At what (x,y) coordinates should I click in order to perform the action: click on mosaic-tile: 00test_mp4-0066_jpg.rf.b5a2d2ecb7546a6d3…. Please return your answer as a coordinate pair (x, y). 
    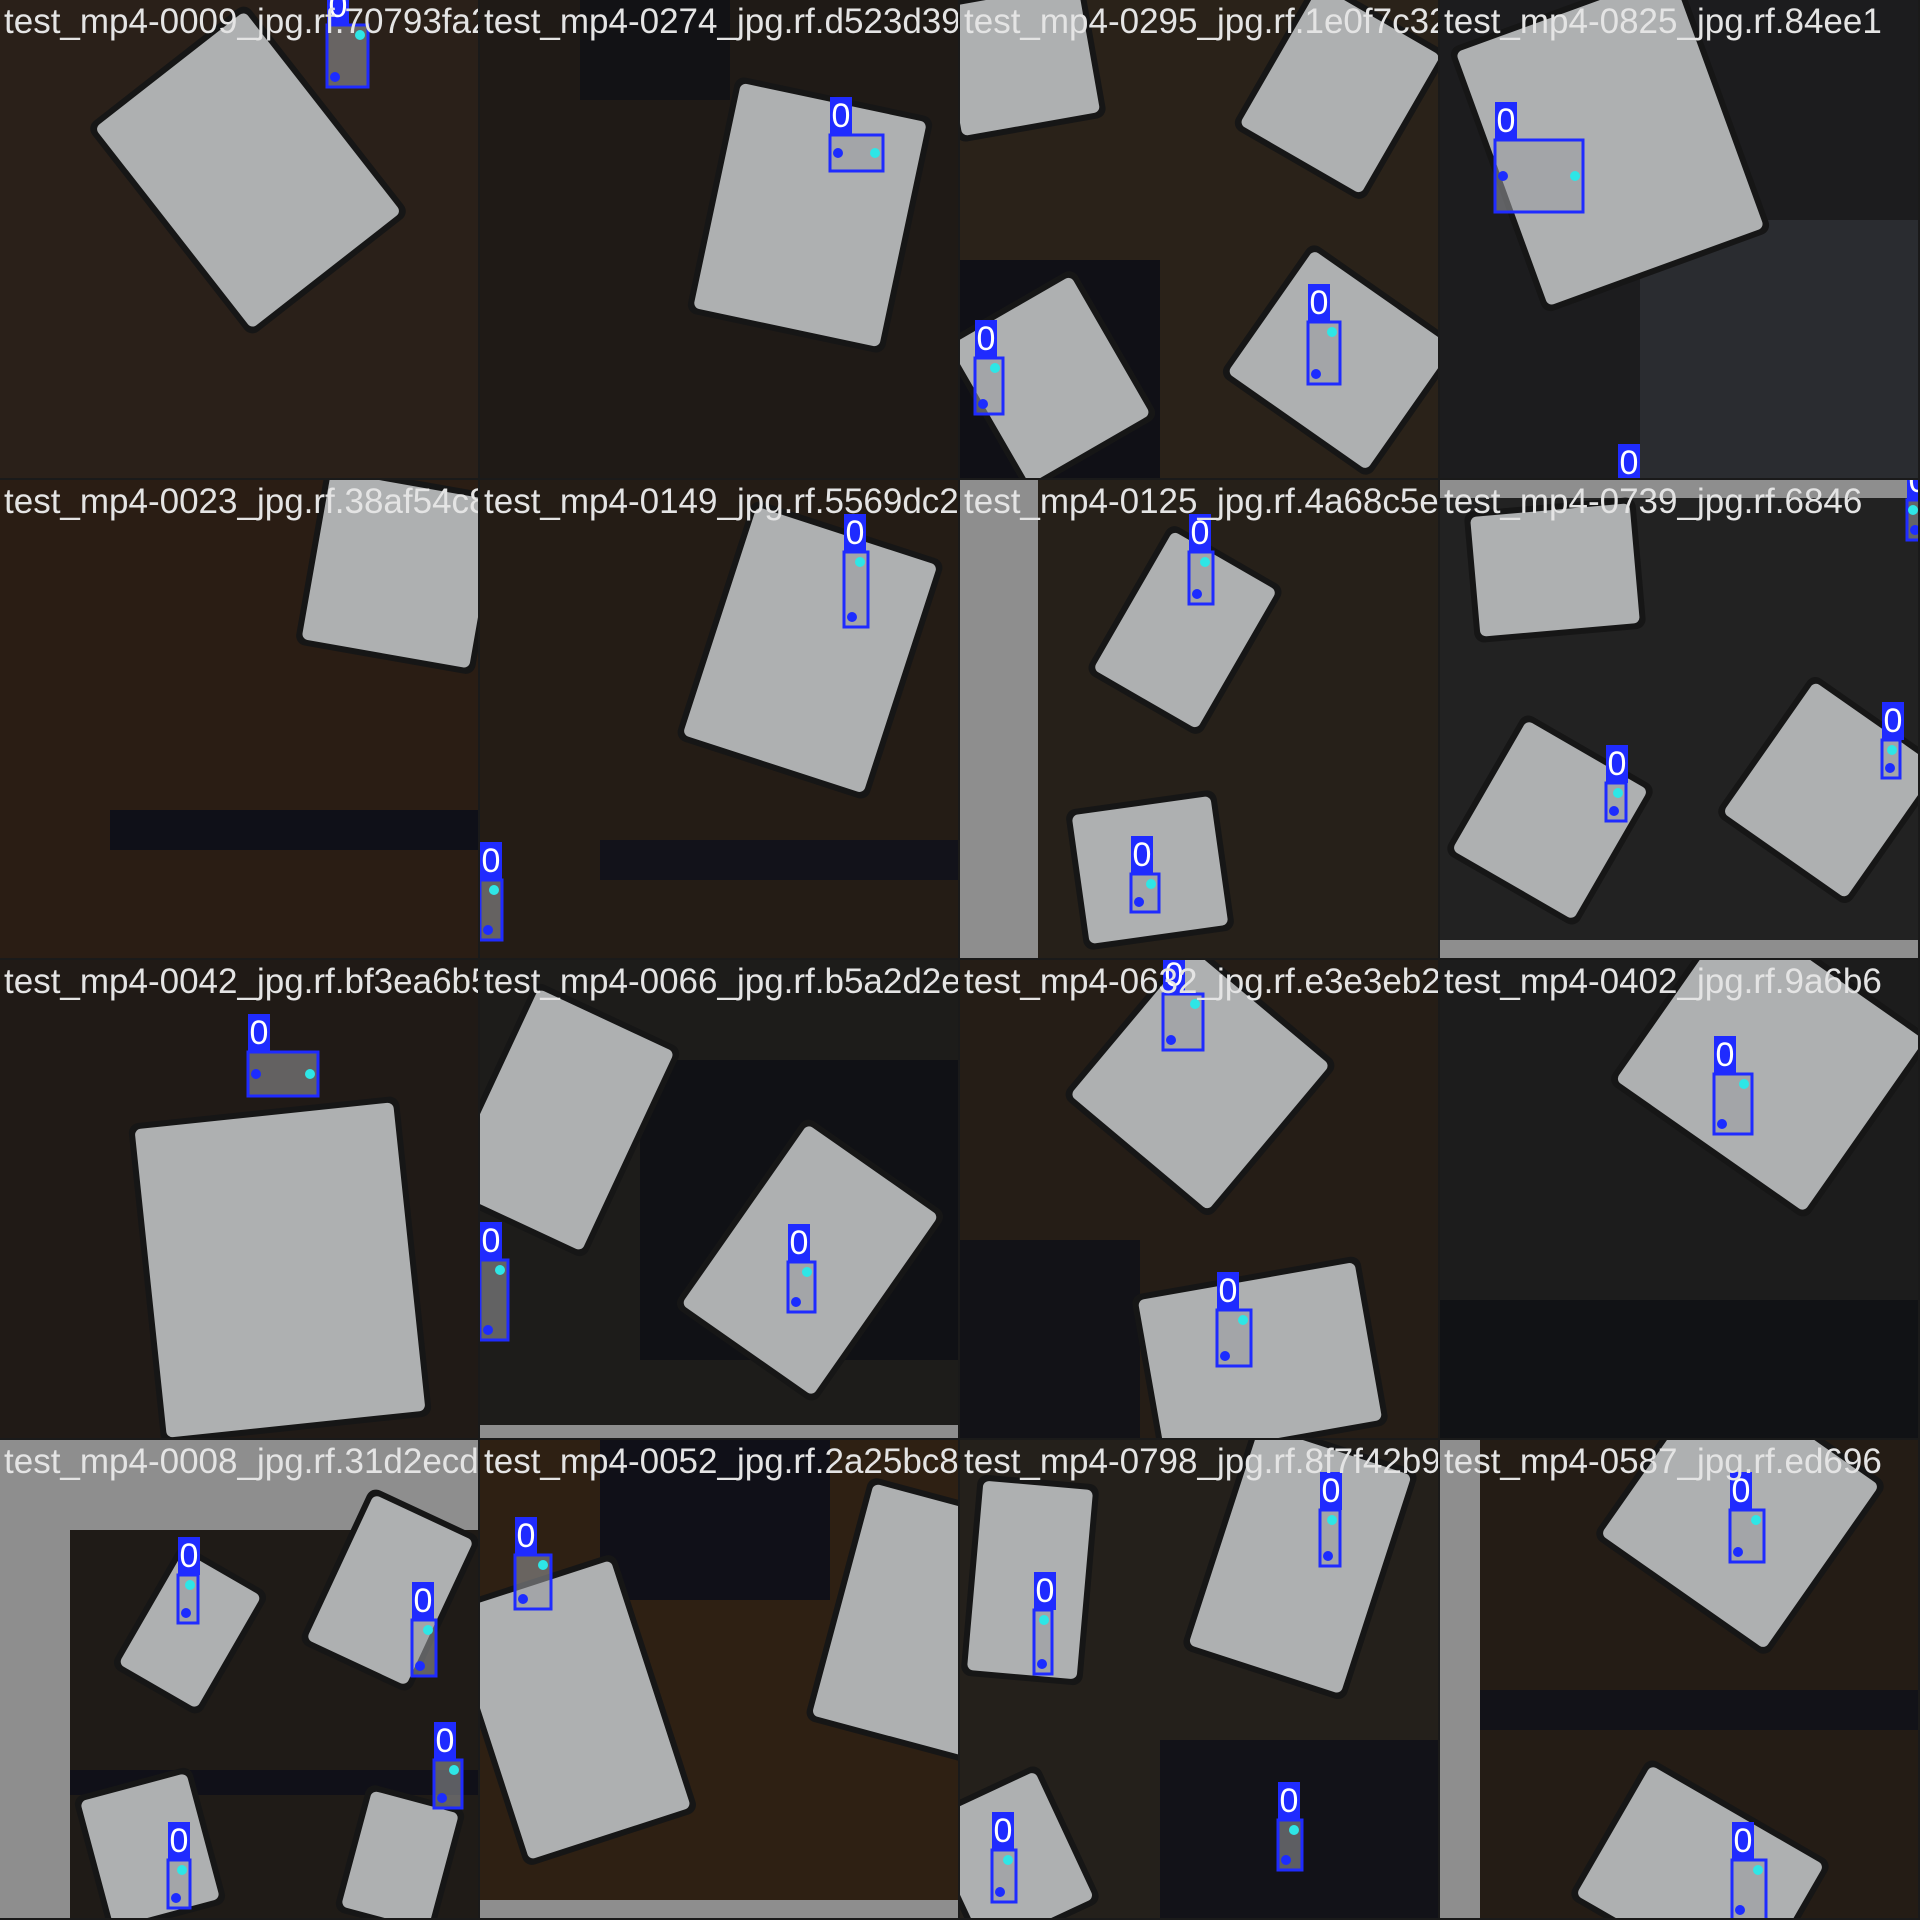
    Looking at the image, I should click on (719, 1199).